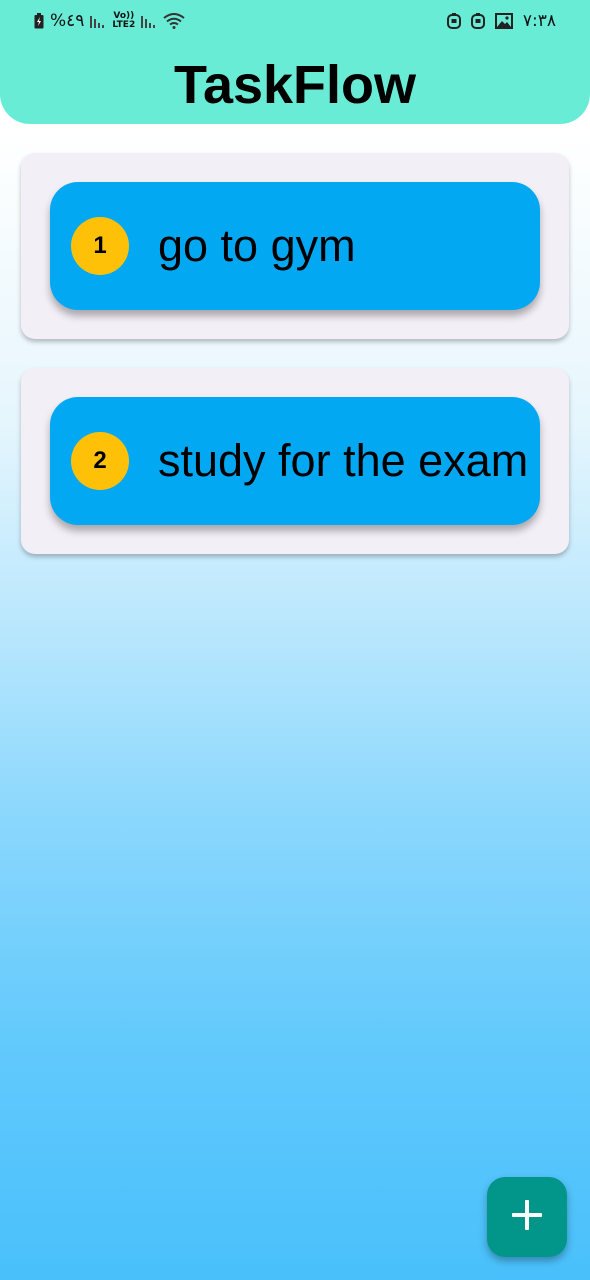 Image resolution: width=590 pixels, height=1280 pixels. Describe the element at coordinates (100, 246) in the screenshot. I see `task-number-badge: 1` at that location.